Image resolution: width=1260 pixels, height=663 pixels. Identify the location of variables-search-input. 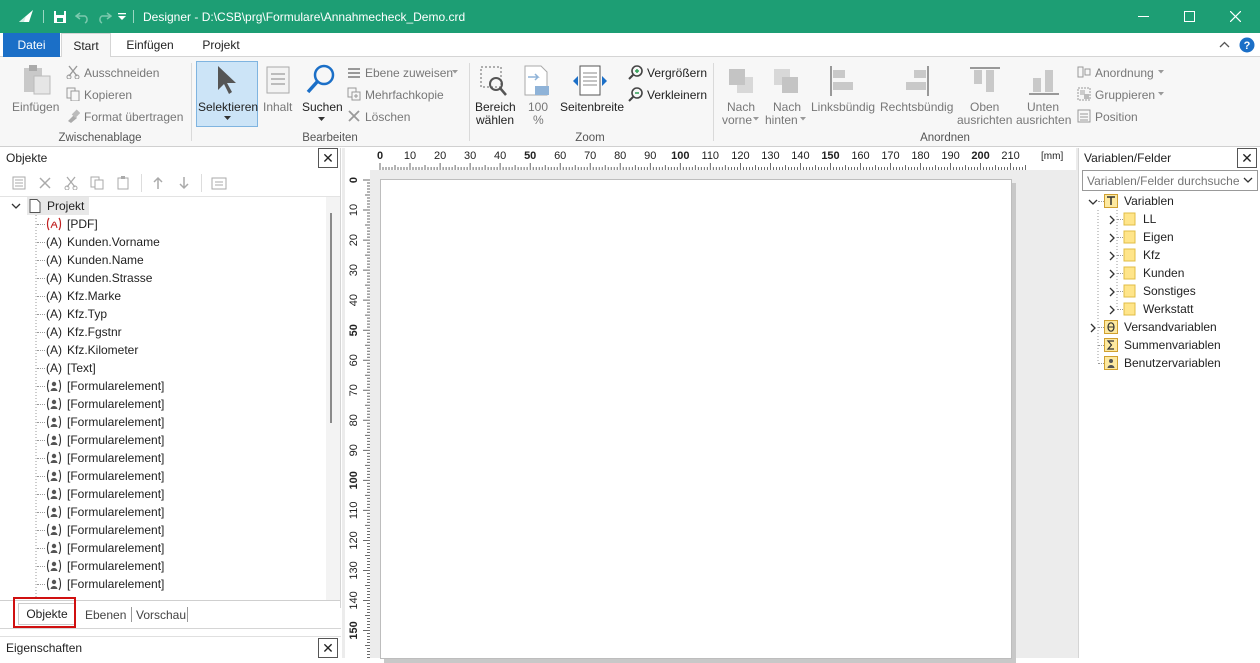
(1161, 180).